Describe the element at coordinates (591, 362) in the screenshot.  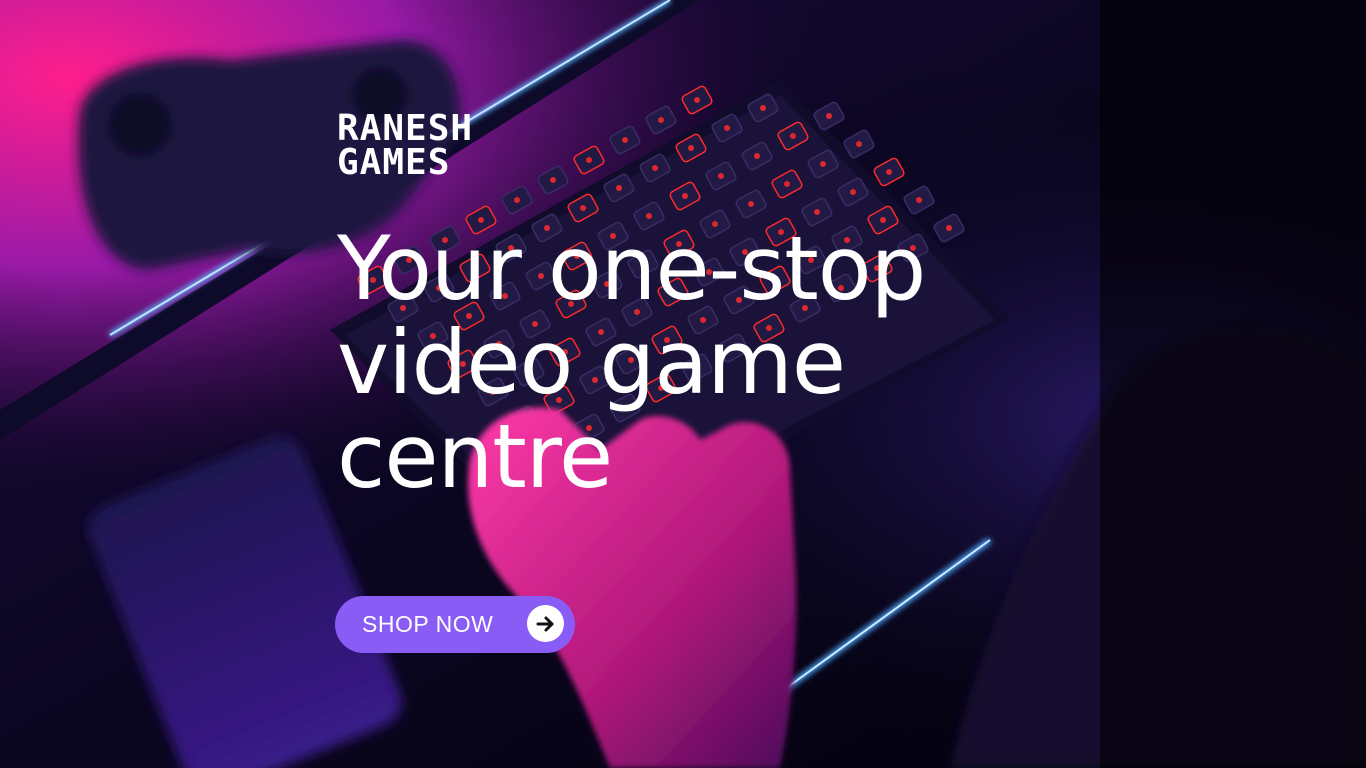
I see `hero-headline-line2: video game` at that location.